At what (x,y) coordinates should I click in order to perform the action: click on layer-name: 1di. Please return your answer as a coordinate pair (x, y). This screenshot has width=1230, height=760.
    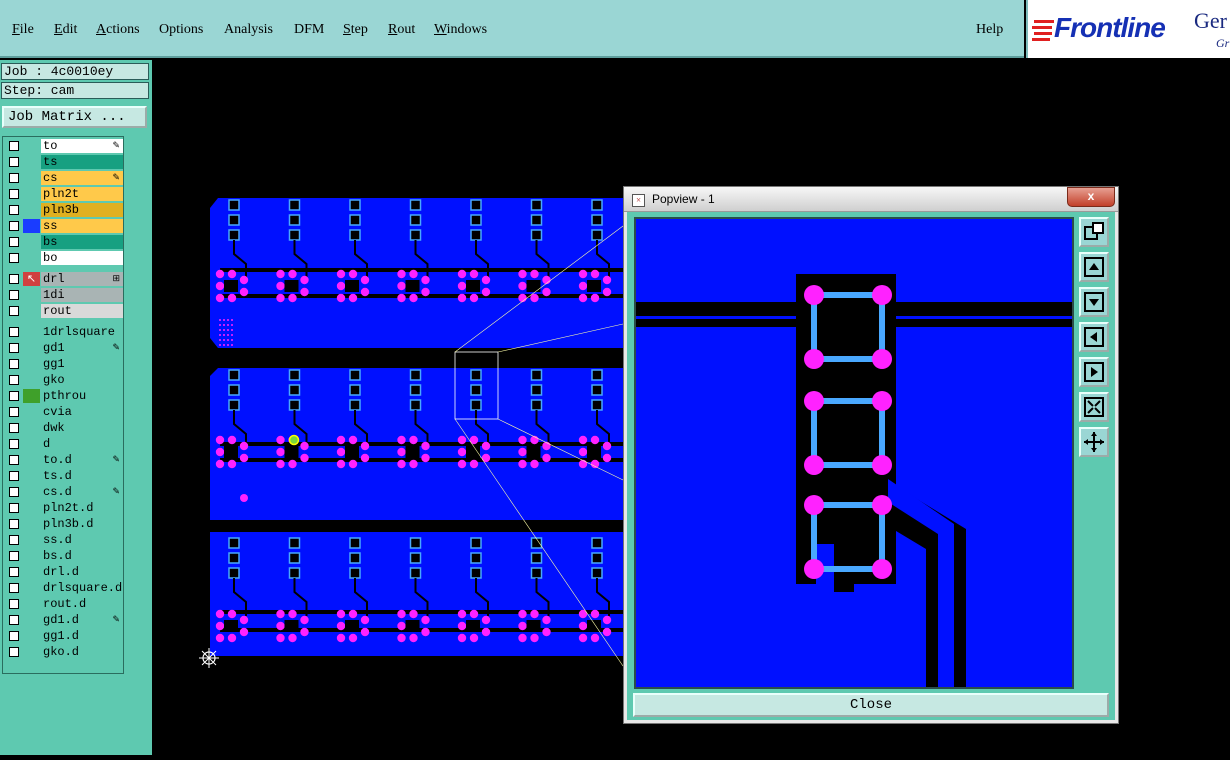
    Looking at the image, I should click on (82, 295).